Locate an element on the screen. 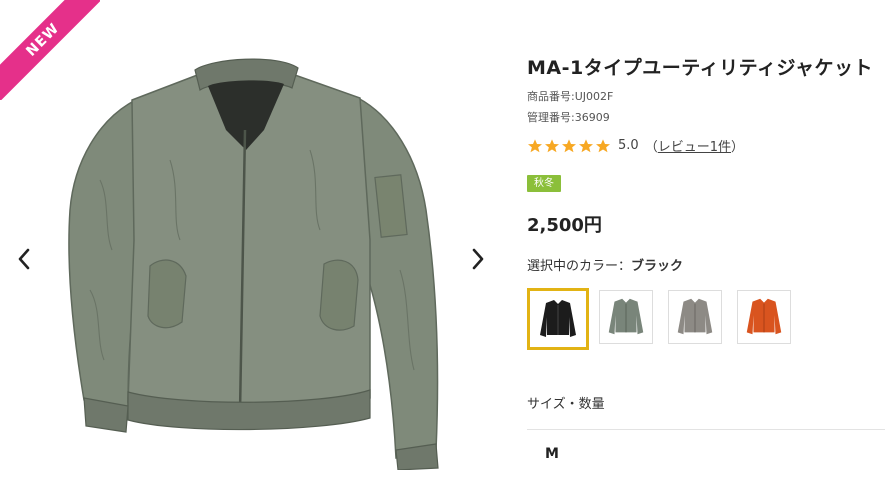 Image resolution: width=885 pixels, height=480 pixels. review-open-paren: （ is located at coordinates (651, 147).